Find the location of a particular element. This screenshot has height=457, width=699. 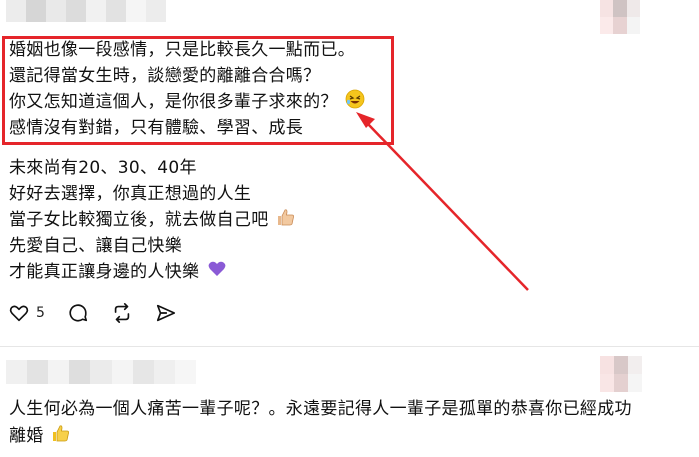

post-divider is located at coordinates (349, 346).